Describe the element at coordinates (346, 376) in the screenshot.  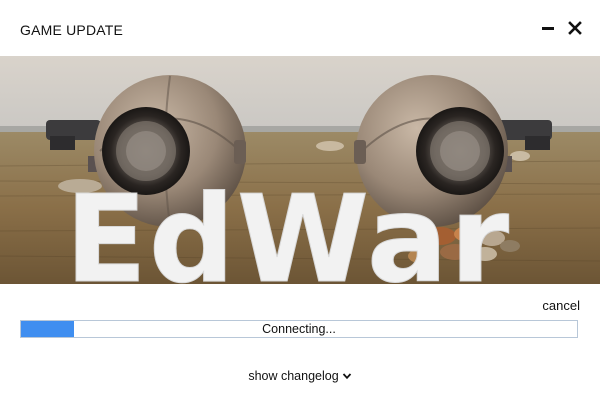
I see `chevron-down-icon` at that location.